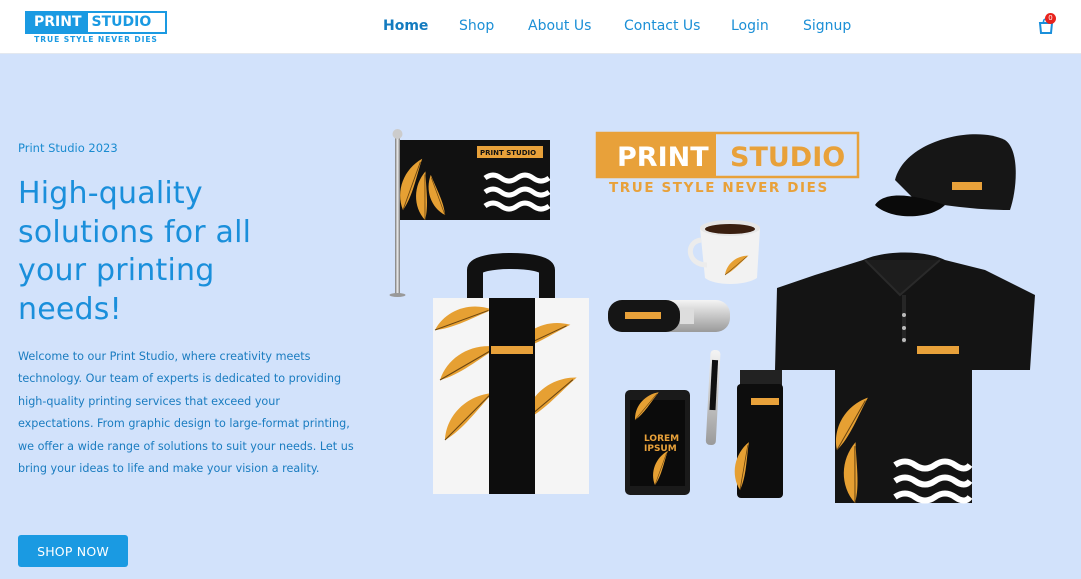 This screenshot has height=579, width=1081. I want to click on lighter-merch, so click(754, 434).